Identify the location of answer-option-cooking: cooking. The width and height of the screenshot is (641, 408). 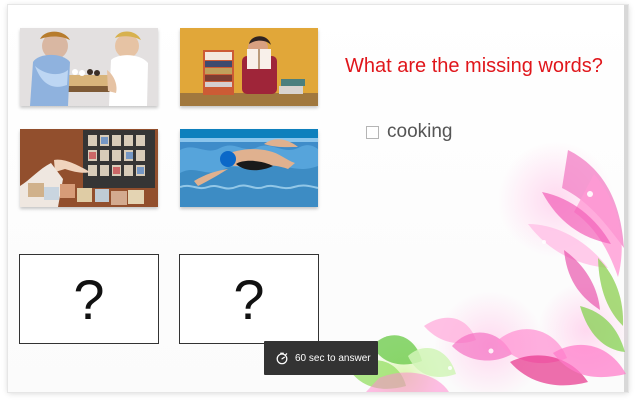
(409, 132).